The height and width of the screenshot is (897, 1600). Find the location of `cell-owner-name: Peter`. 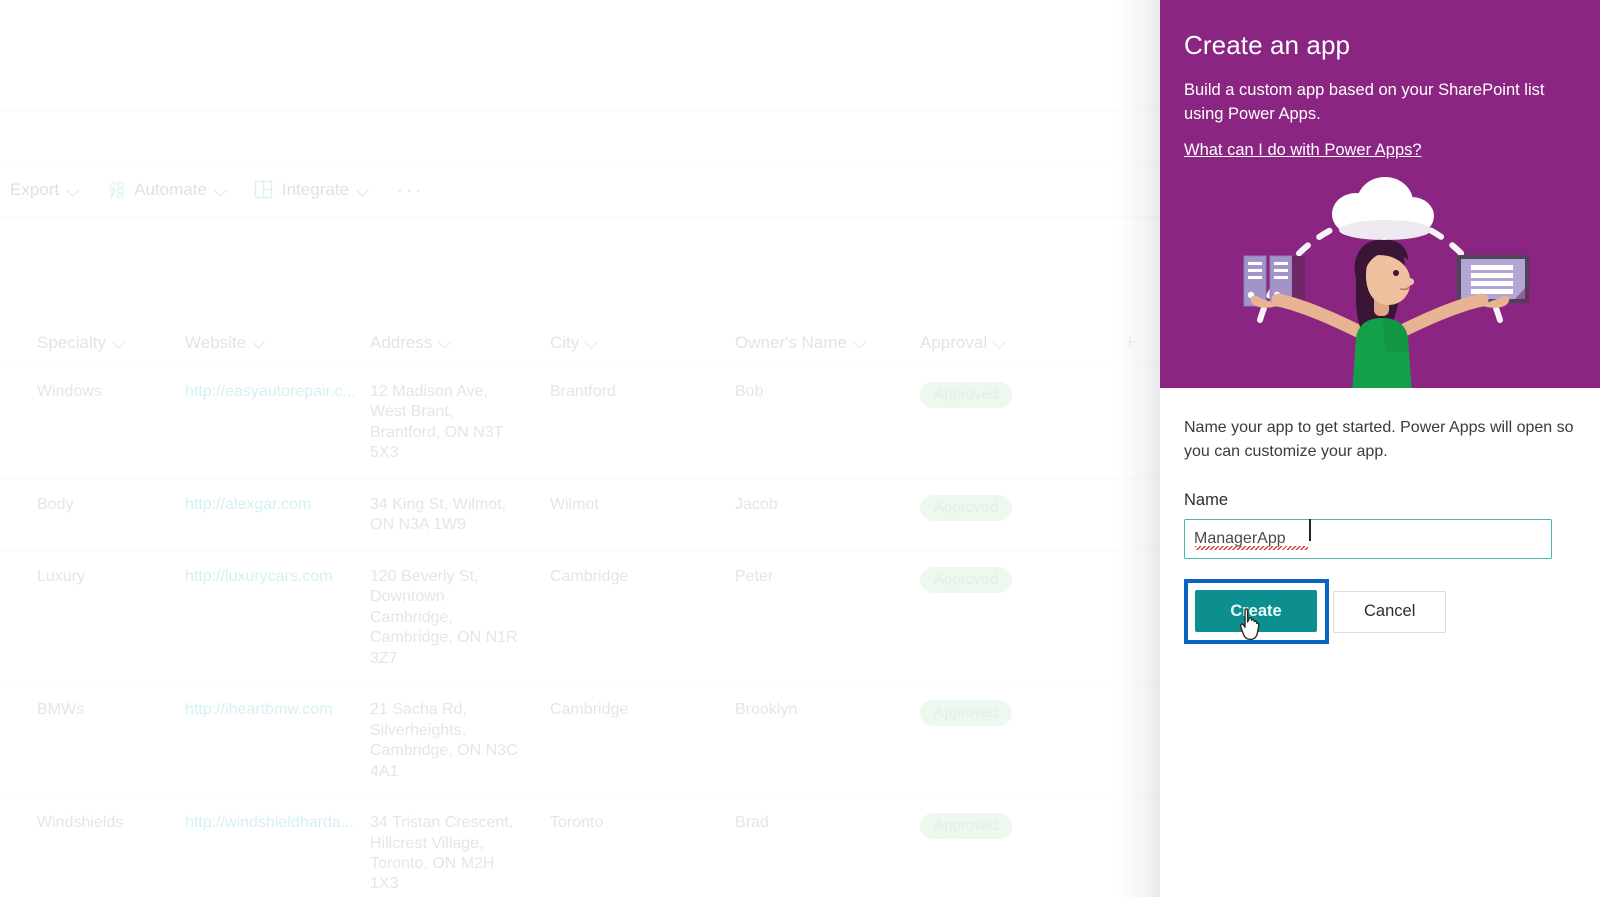

cell-owner-name: Peter is located at coordinates (754, 576).